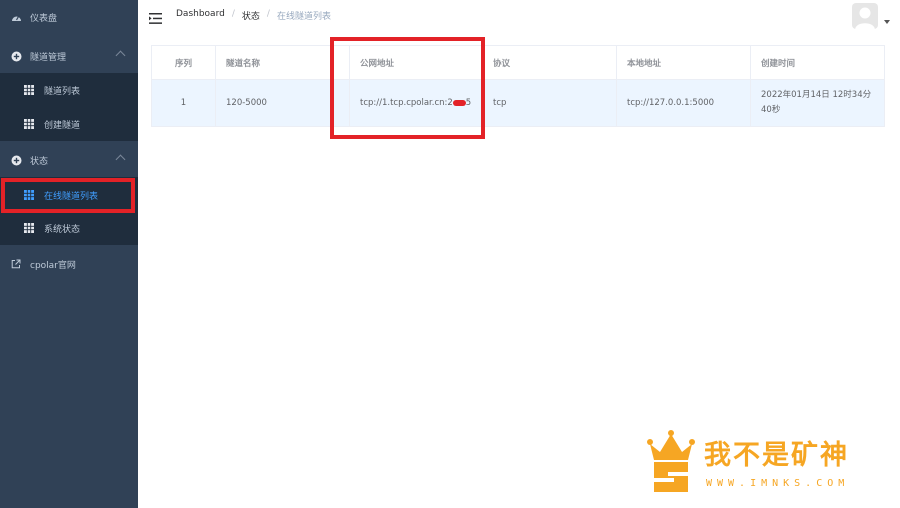  I want to click on highlight-box-menu, so click(68, 195).